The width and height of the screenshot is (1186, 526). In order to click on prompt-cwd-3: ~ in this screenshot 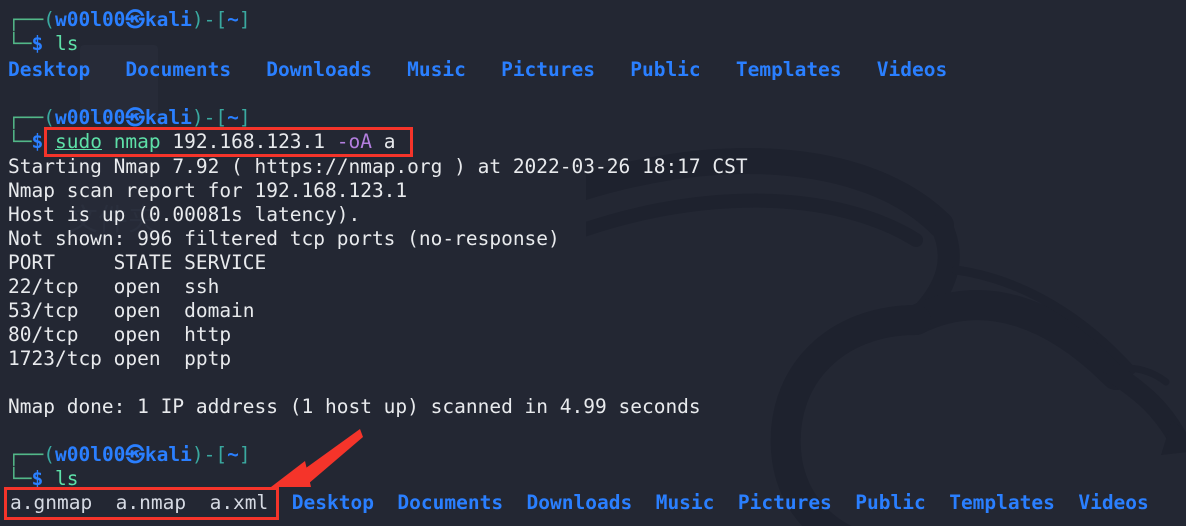, I will do `click(233, 454)`.